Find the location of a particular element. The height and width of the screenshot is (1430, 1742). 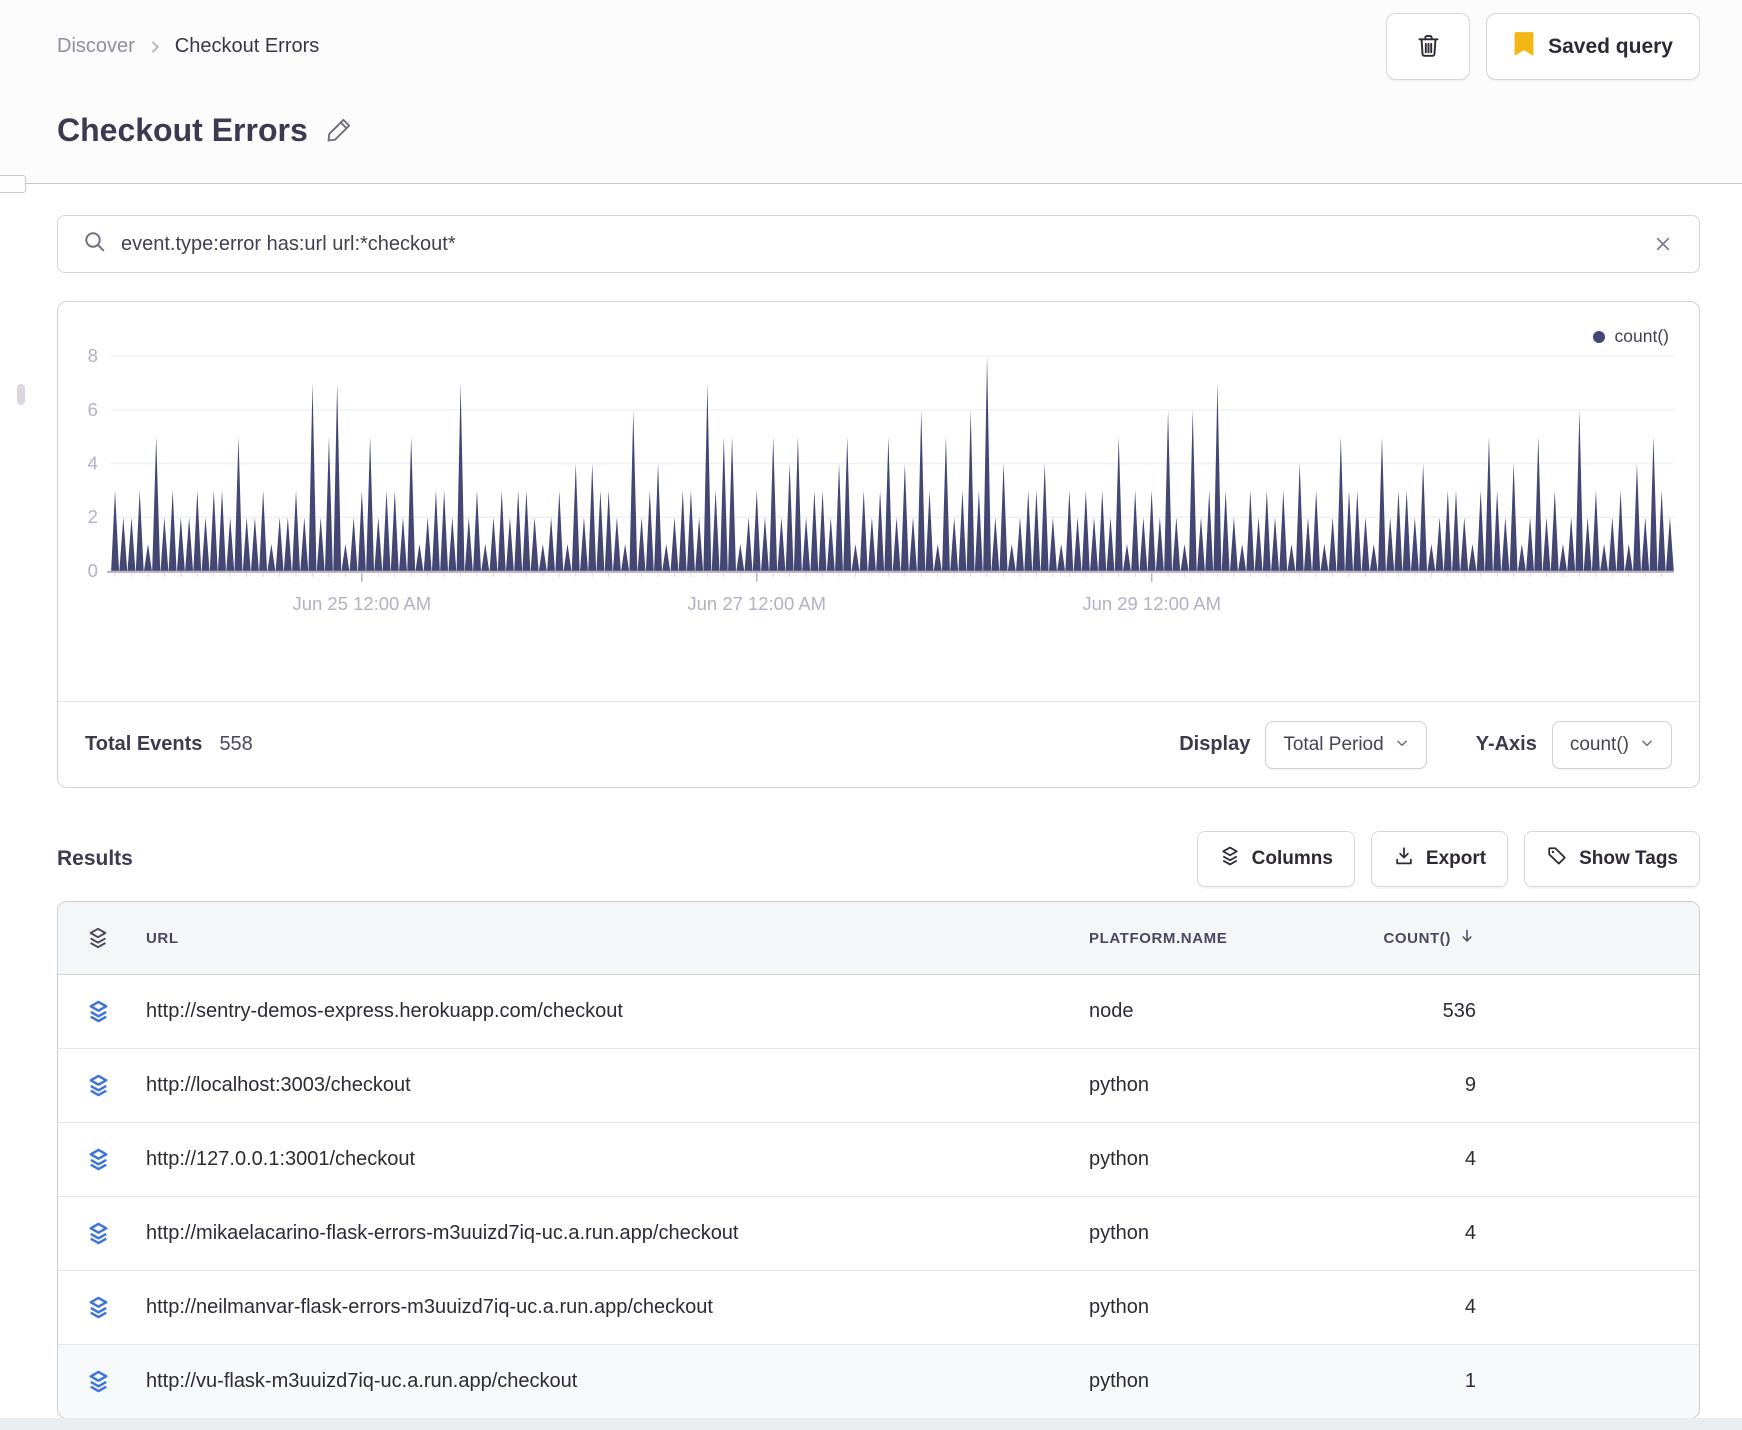

svg-text: Jun 27 12:00 AM is located at coordinates (756, 603).